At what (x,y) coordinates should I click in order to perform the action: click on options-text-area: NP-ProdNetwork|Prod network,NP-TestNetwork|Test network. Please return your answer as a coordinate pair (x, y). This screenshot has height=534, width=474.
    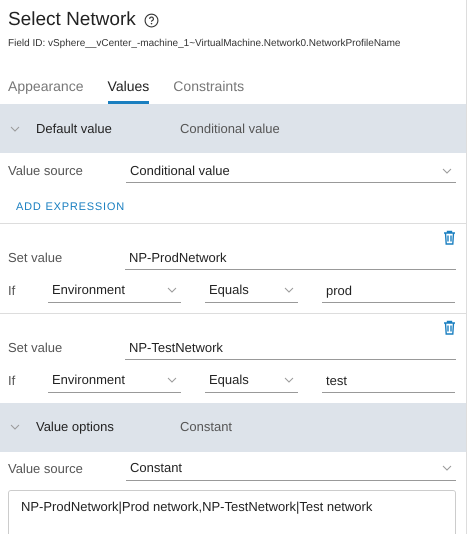
    Looking at the image, I should click on (232, 512).